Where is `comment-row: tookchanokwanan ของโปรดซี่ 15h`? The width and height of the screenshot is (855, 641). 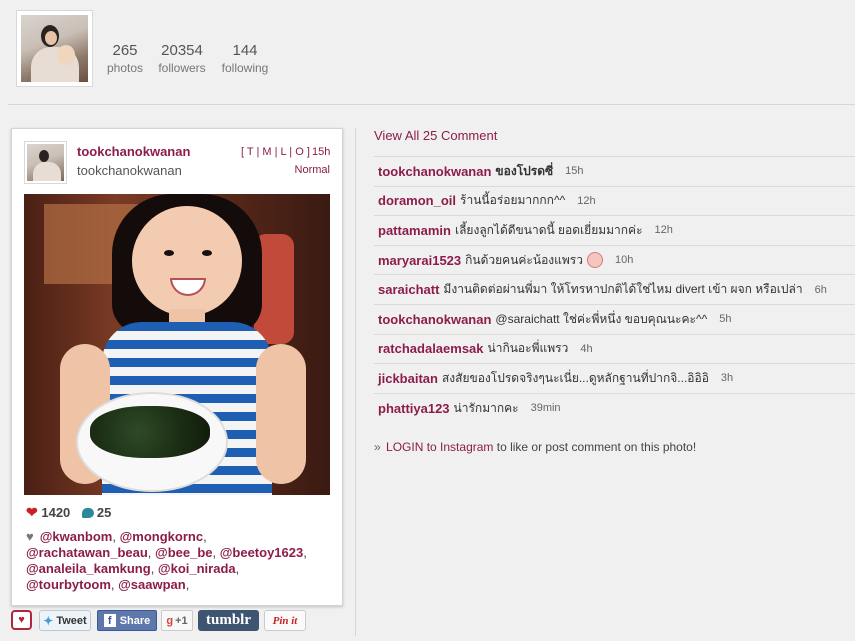
comment-row: tookchanokwanan ของโปรดซี่ 15h is located at coordinates (614, 171).